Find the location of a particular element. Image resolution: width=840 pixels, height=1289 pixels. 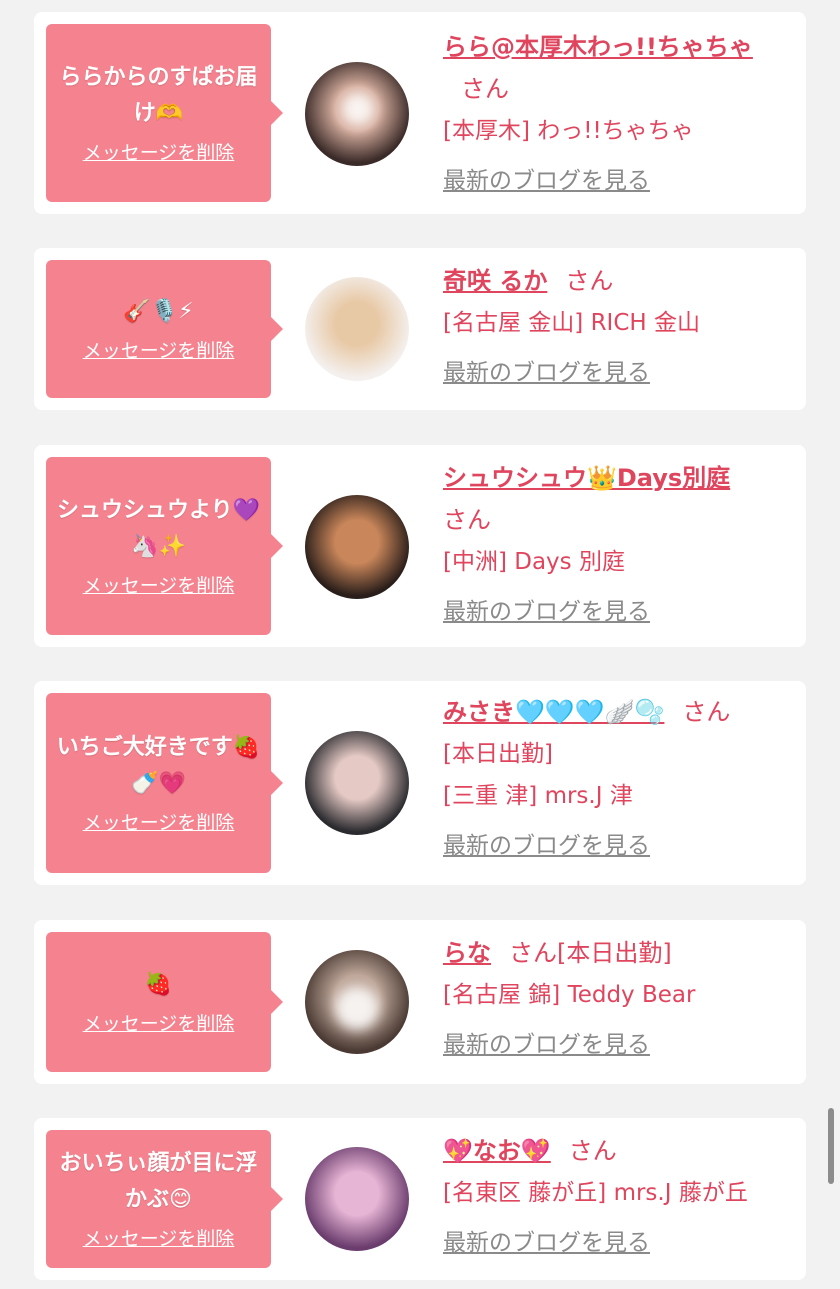

blur-icon is located at coordinates (357, 1008).